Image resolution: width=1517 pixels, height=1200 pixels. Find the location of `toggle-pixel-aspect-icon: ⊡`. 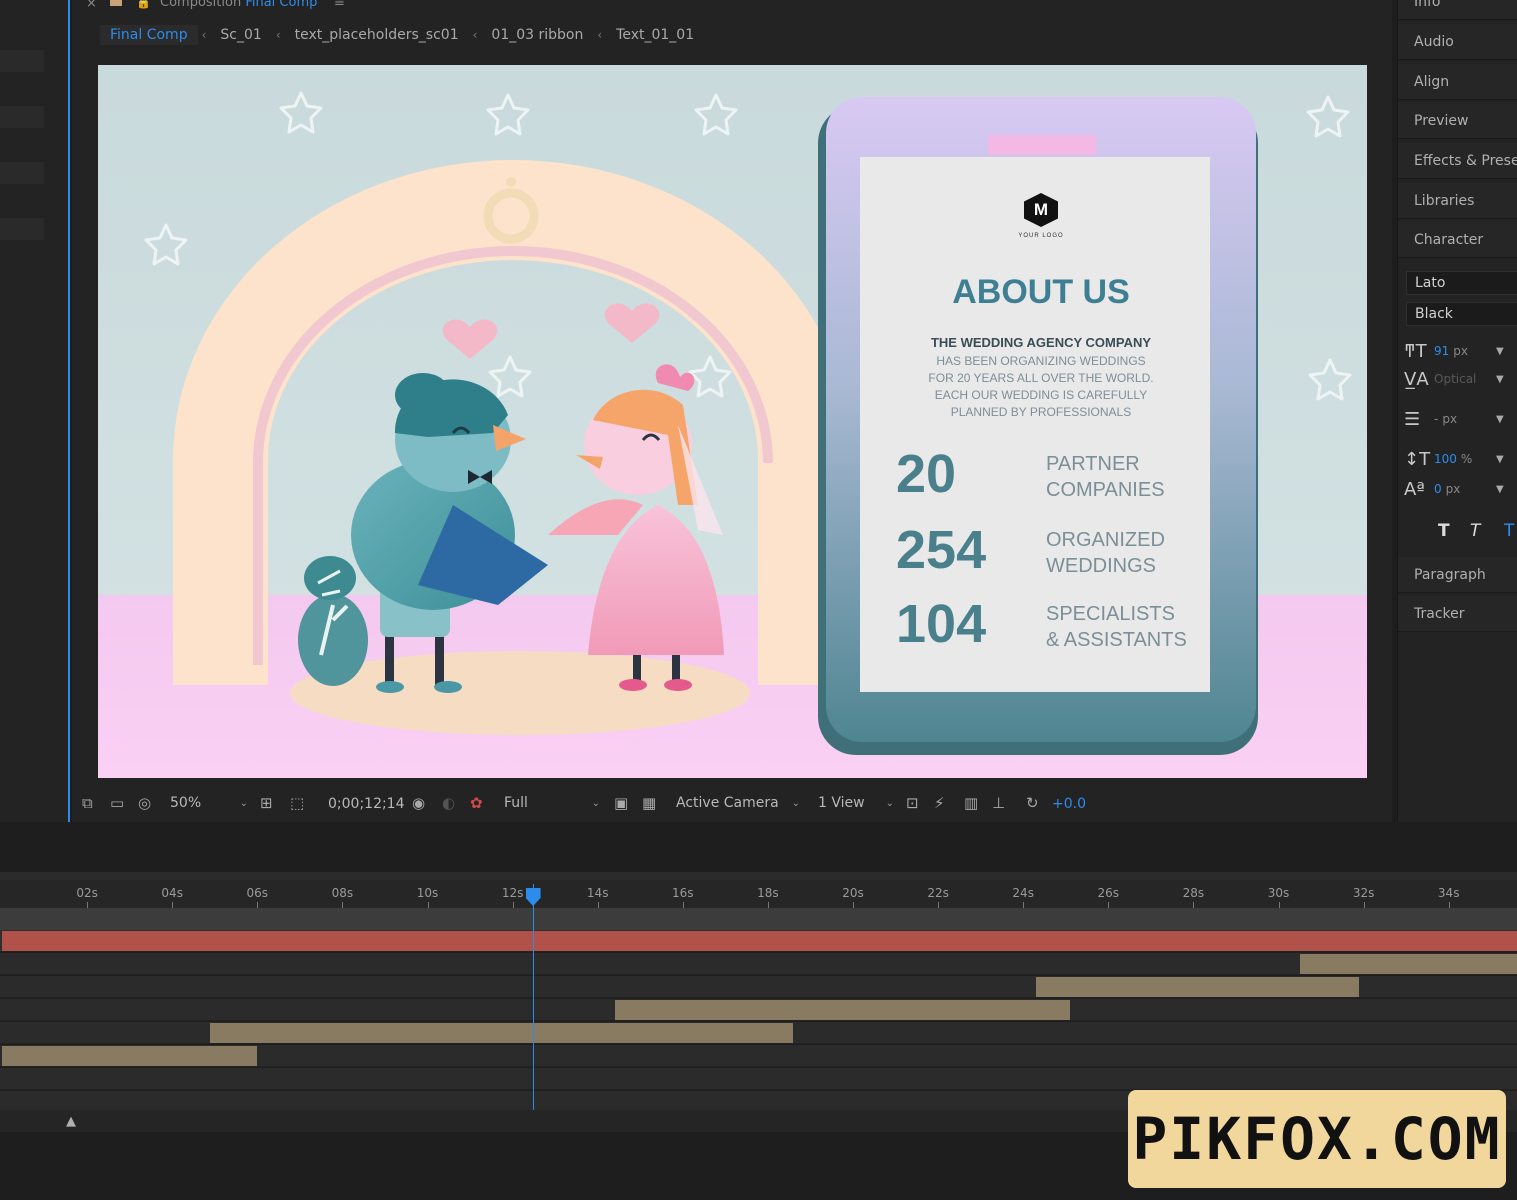

toggle-pixel-aspect-icon: ⊡ is located at coordinates (912, 803).